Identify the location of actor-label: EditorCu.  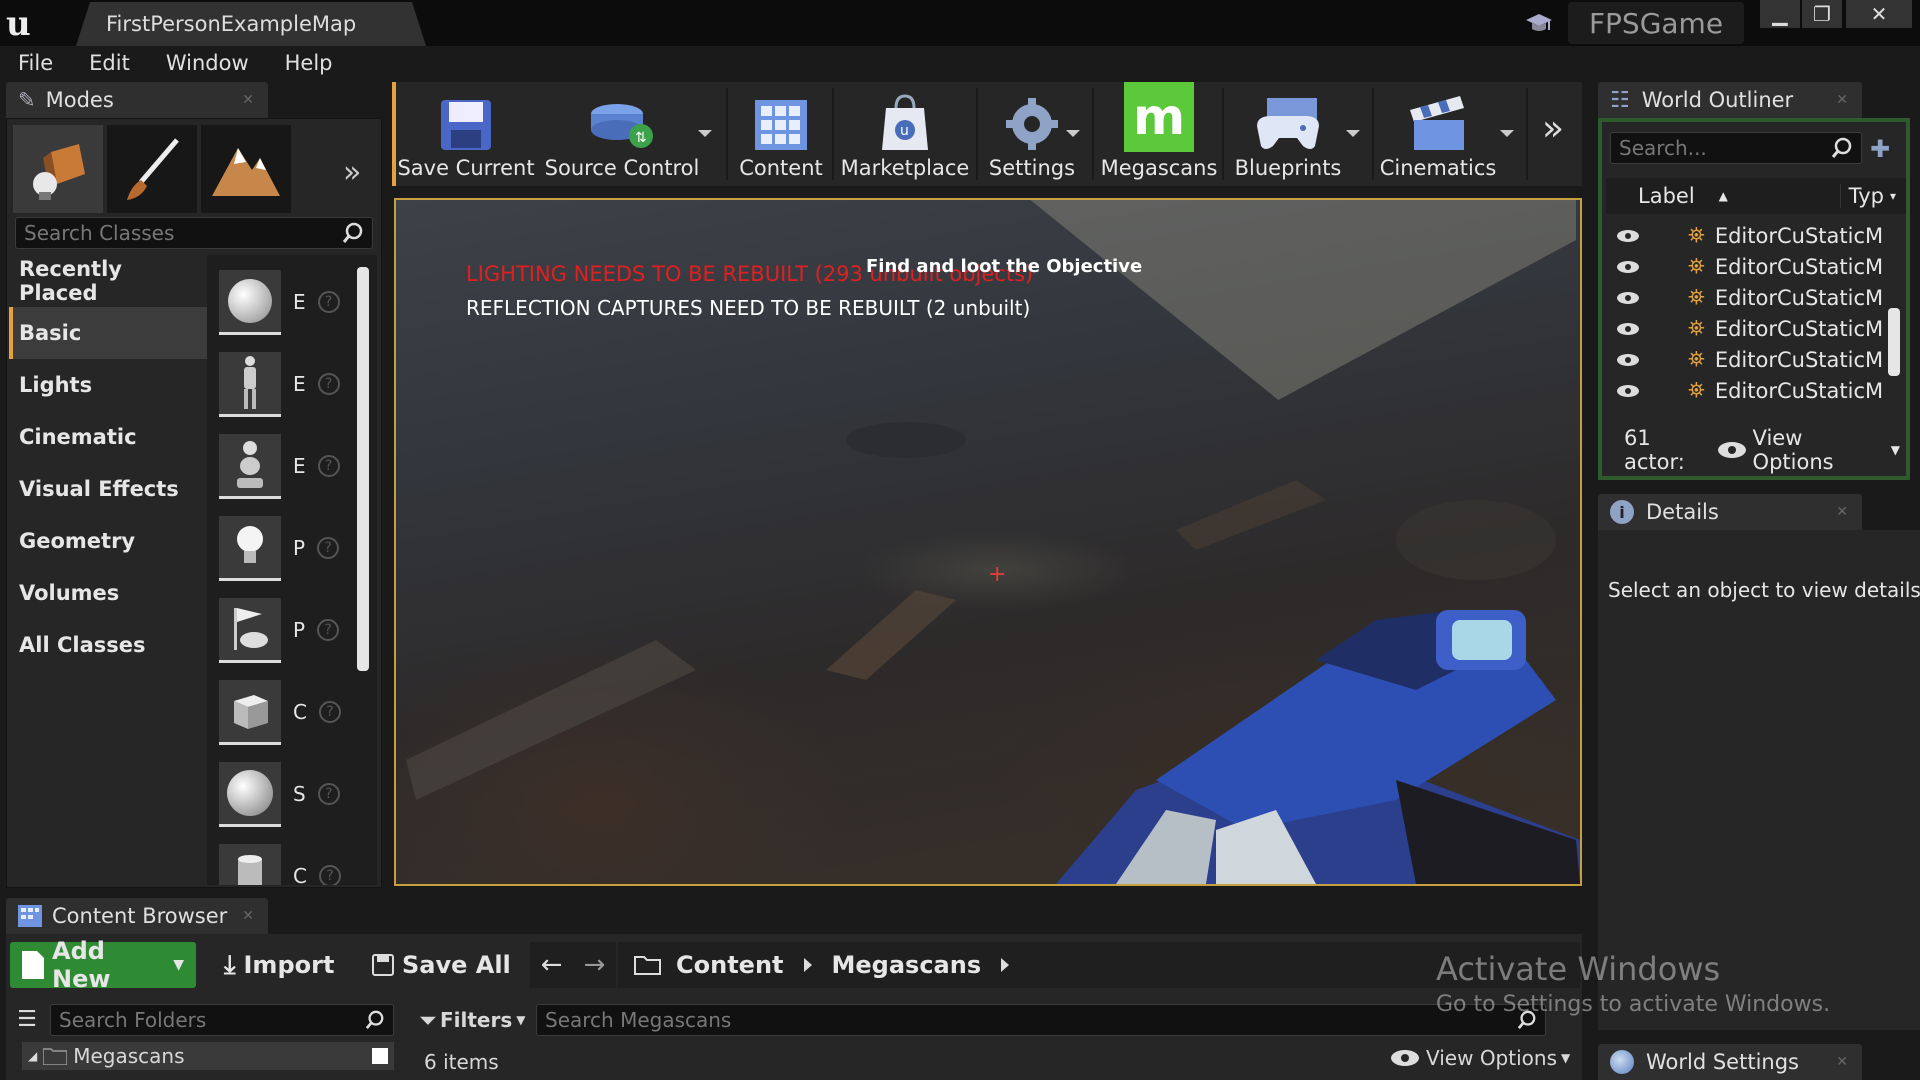
(1759, 266).